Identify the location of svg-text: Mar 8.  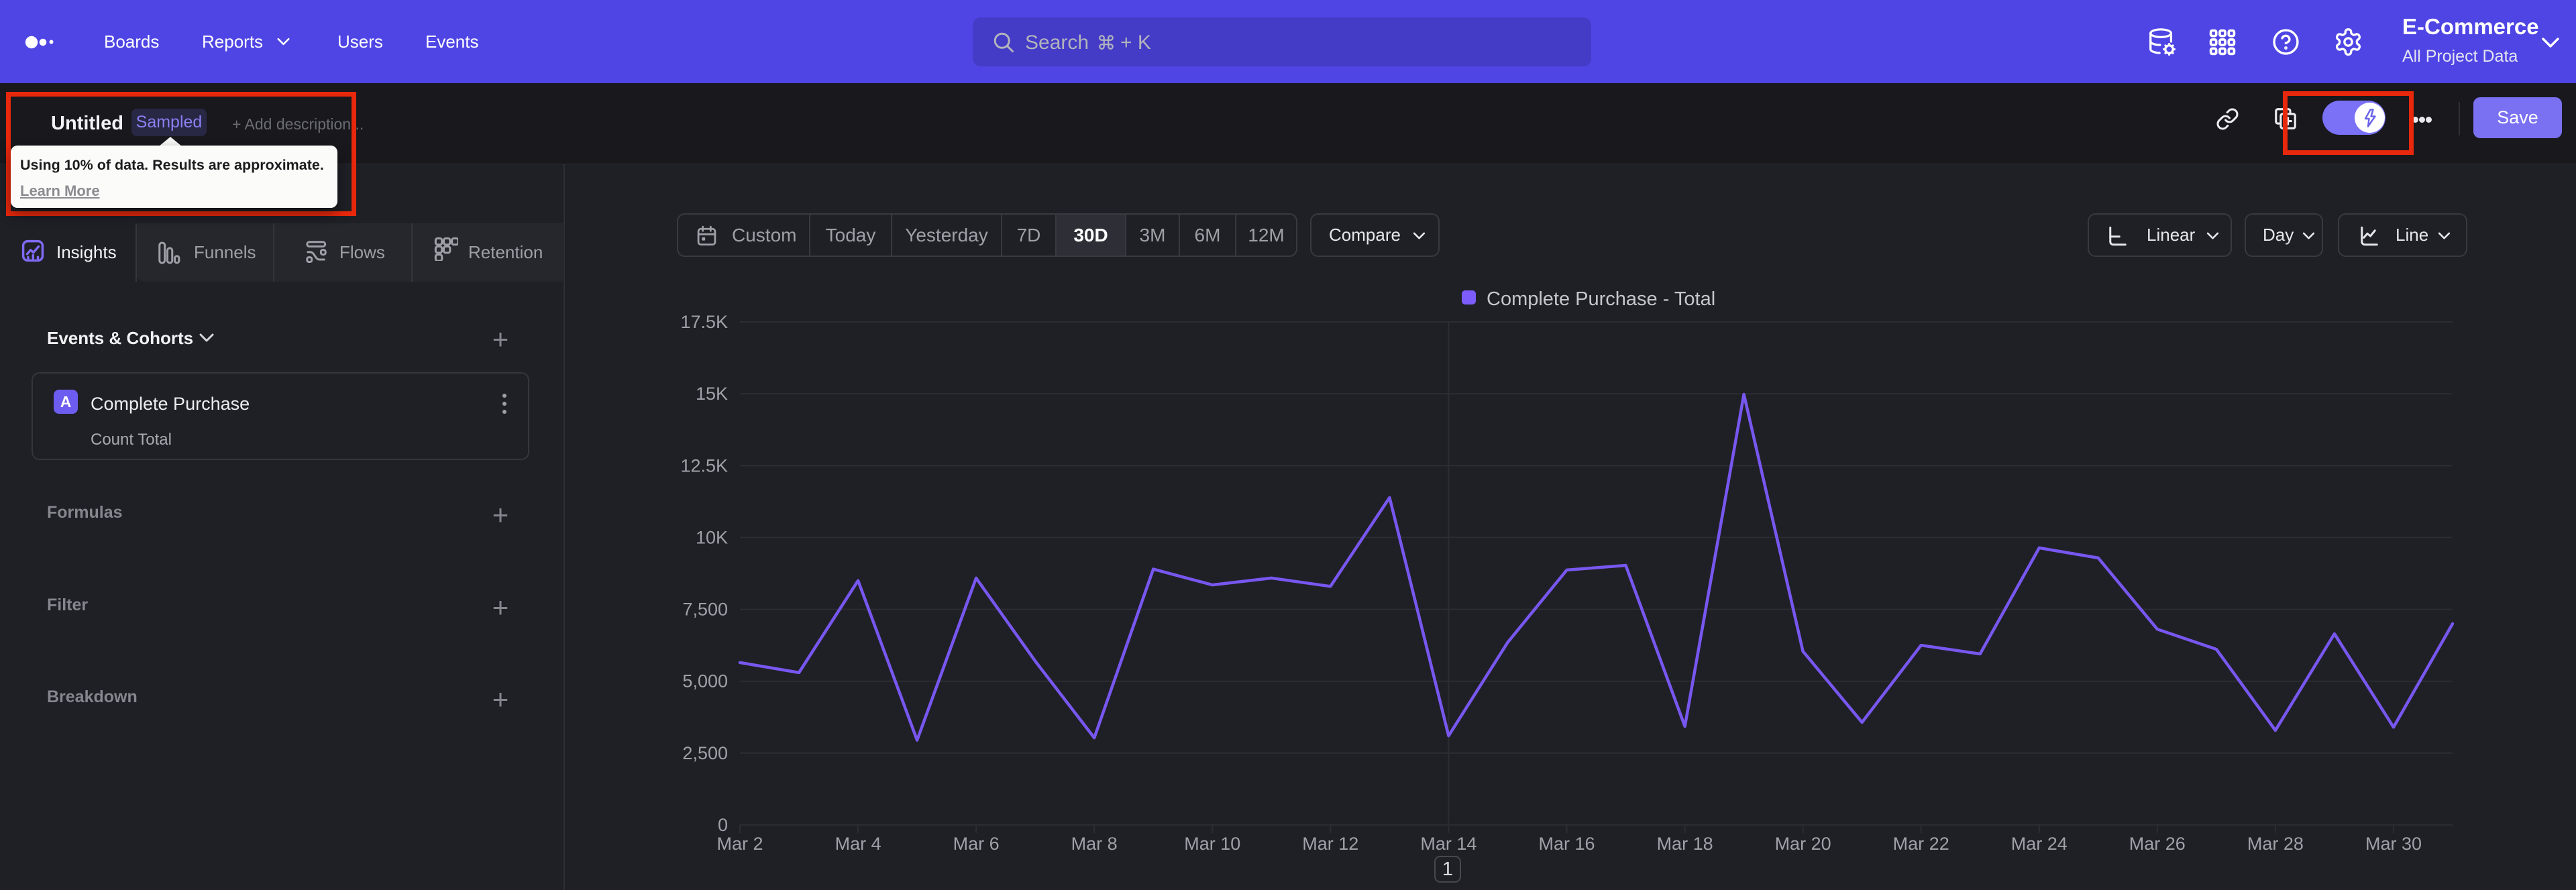
(1094, 844).